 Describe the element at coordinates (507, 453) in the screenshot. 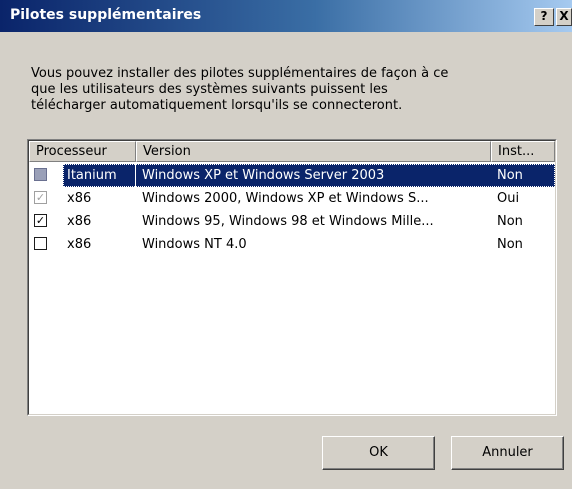

I see `cancel-button: Annuler` at that location.